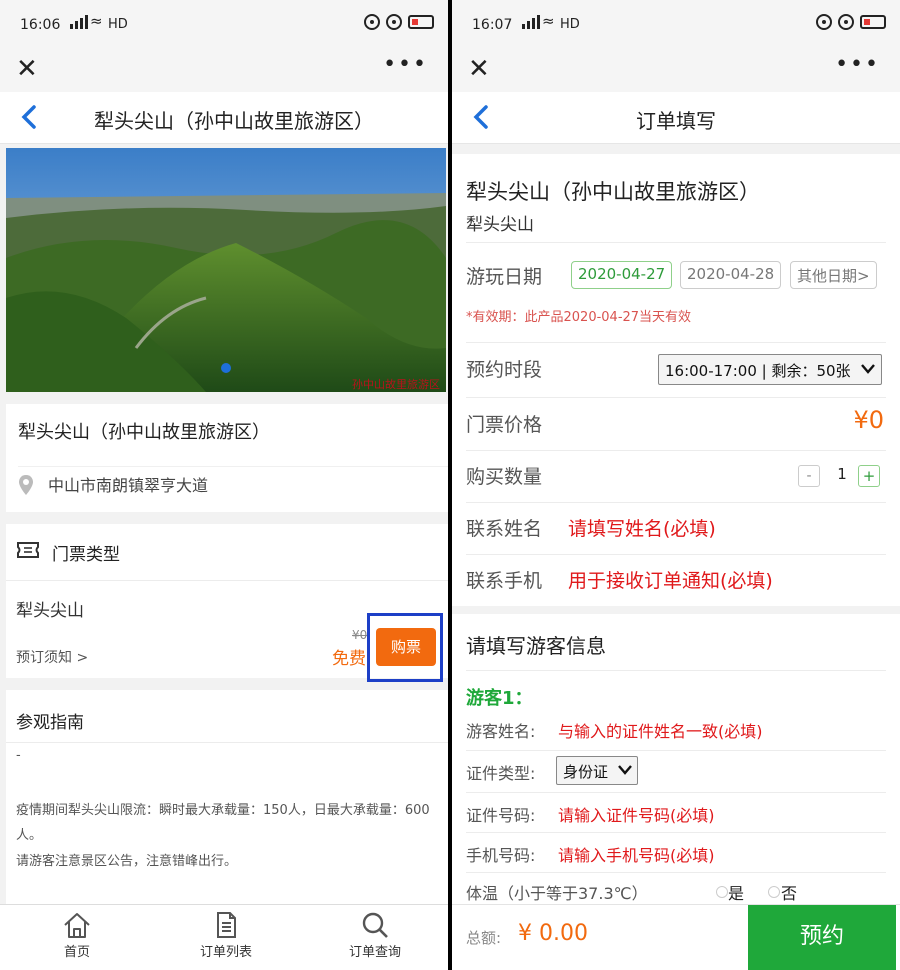 The image size is (900, 970). I want to click on search-icon, so click(375, 925).